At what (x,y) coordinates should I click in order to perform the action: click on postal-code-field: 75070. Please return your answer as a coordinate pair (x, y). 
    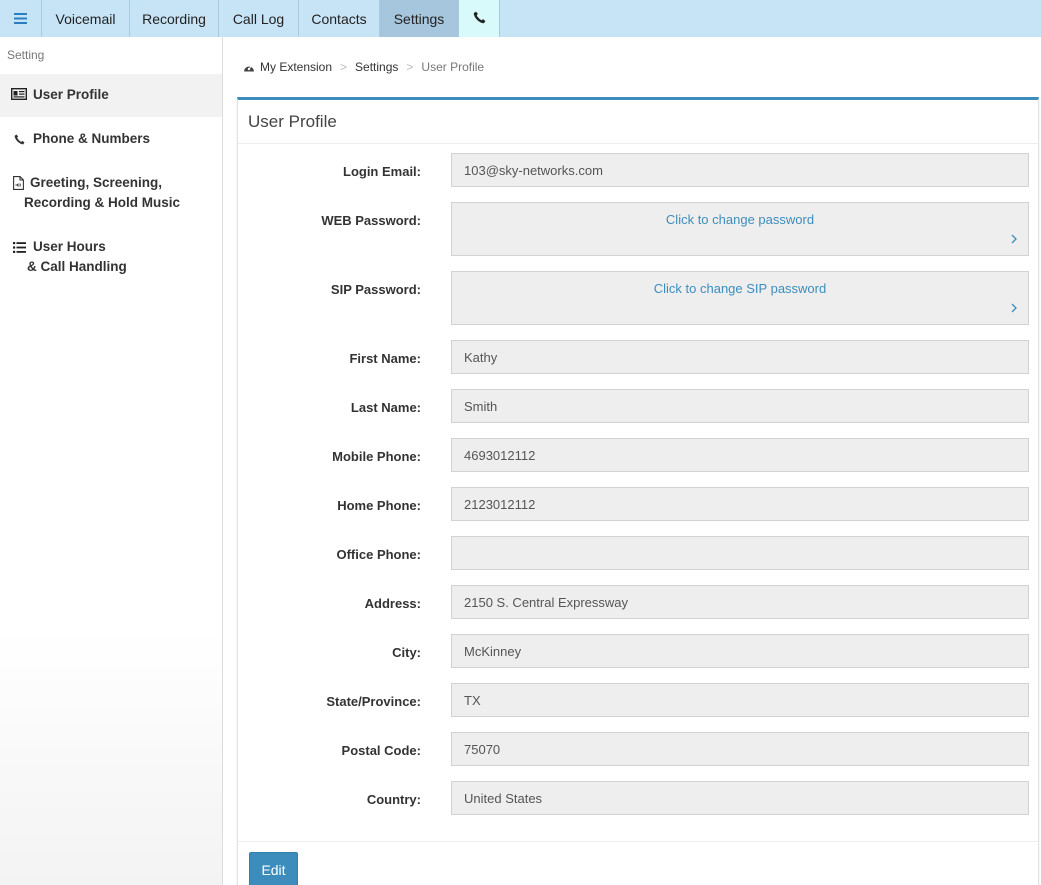
    Looking at the image, I should click on (740, 749).